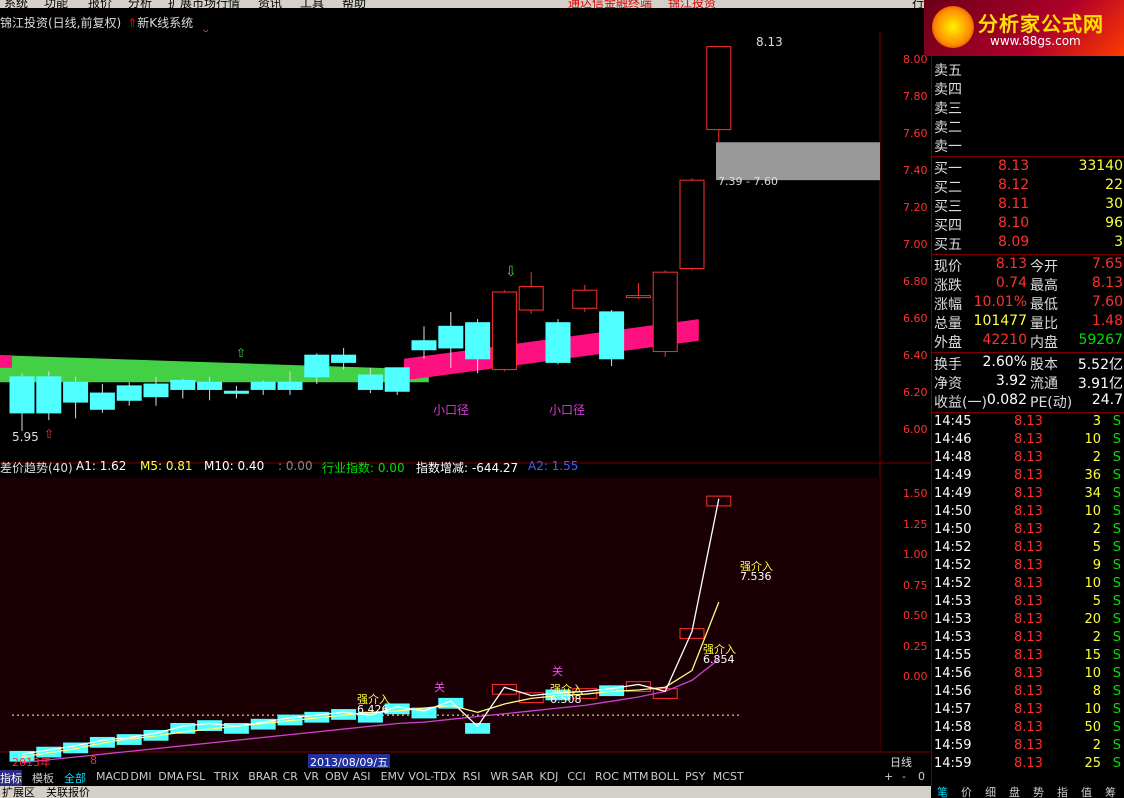 The image size is (1124, 798). What do you see at coordinates (1014, 223) in the screenshot?
I see `buy-price: 8.10` at bounding box center [1014, 223].